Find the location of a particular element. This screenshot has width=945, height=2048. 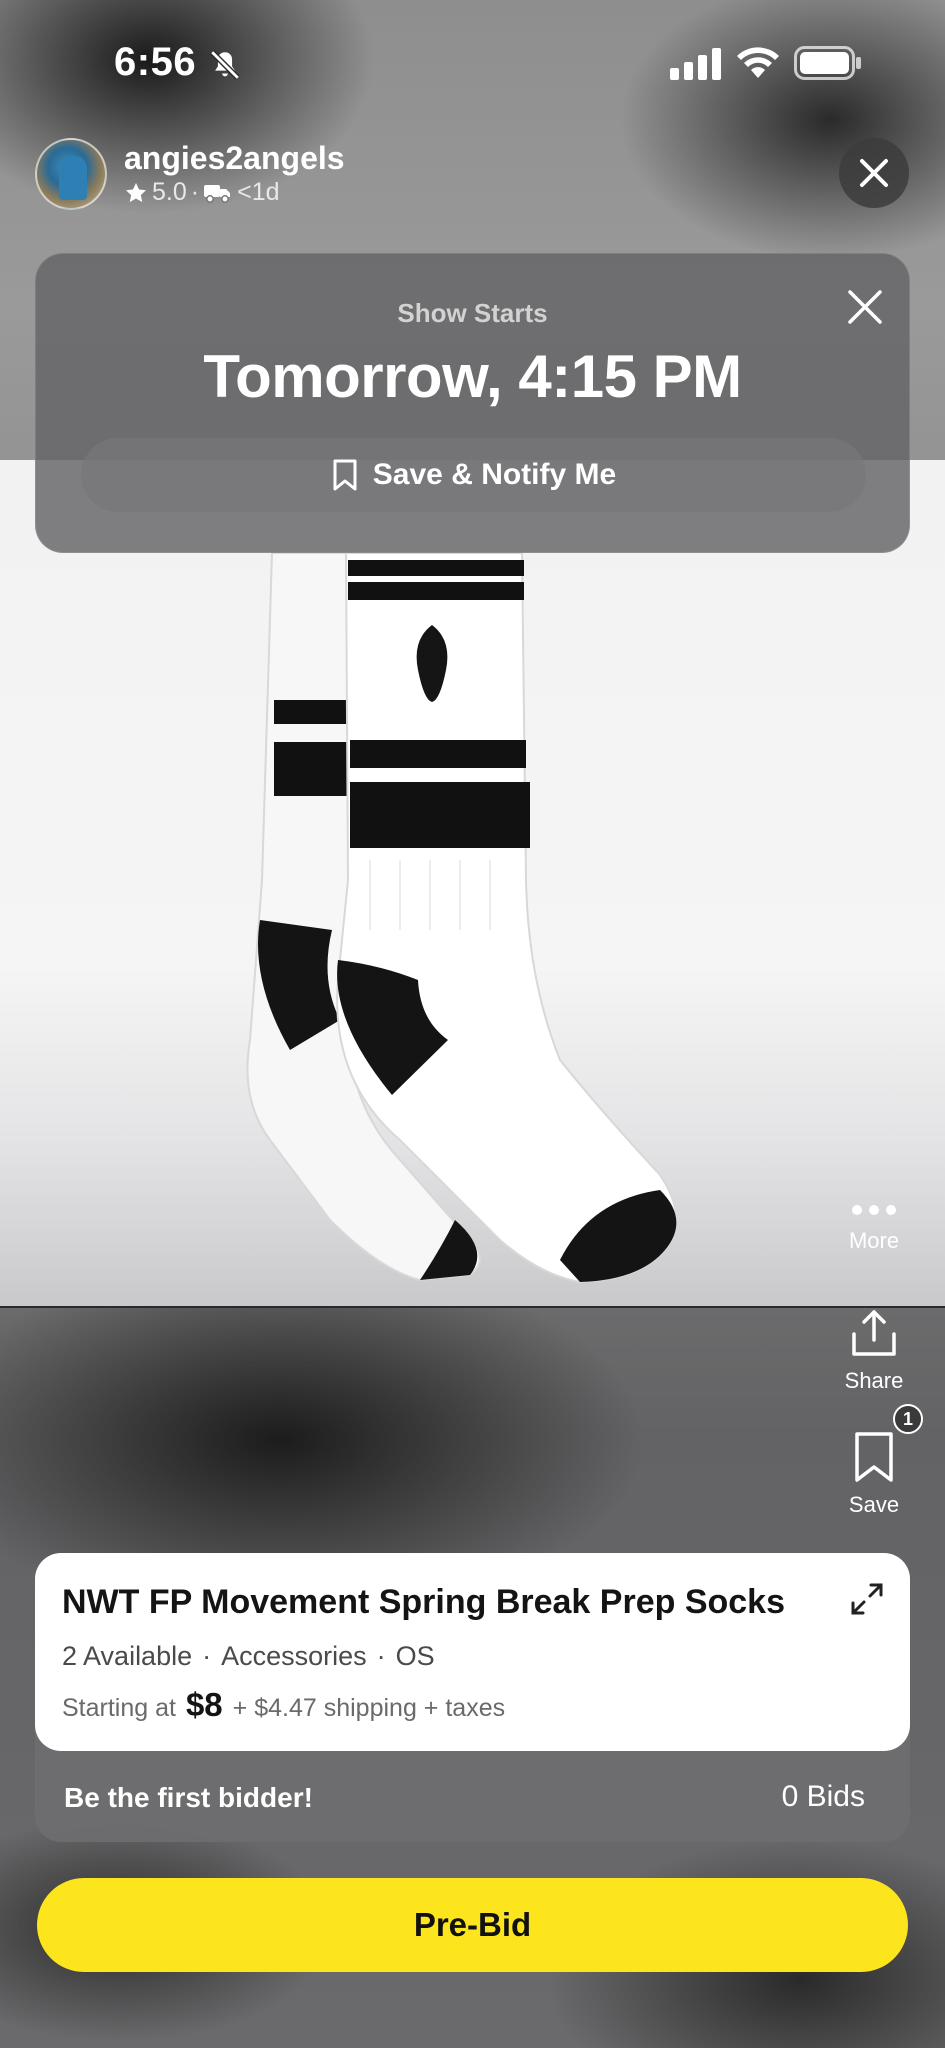

save-action: Save is located at coordinates (874, 1474).